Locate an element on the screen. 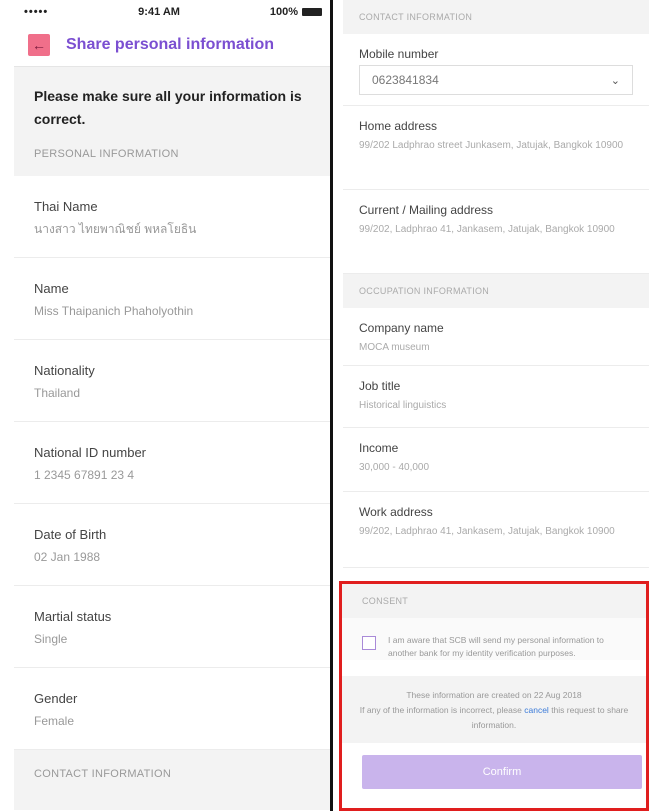 This screenshot has height=811, width=649. field-value: 02 Jan 1988 is located at coordinates (67, 557).